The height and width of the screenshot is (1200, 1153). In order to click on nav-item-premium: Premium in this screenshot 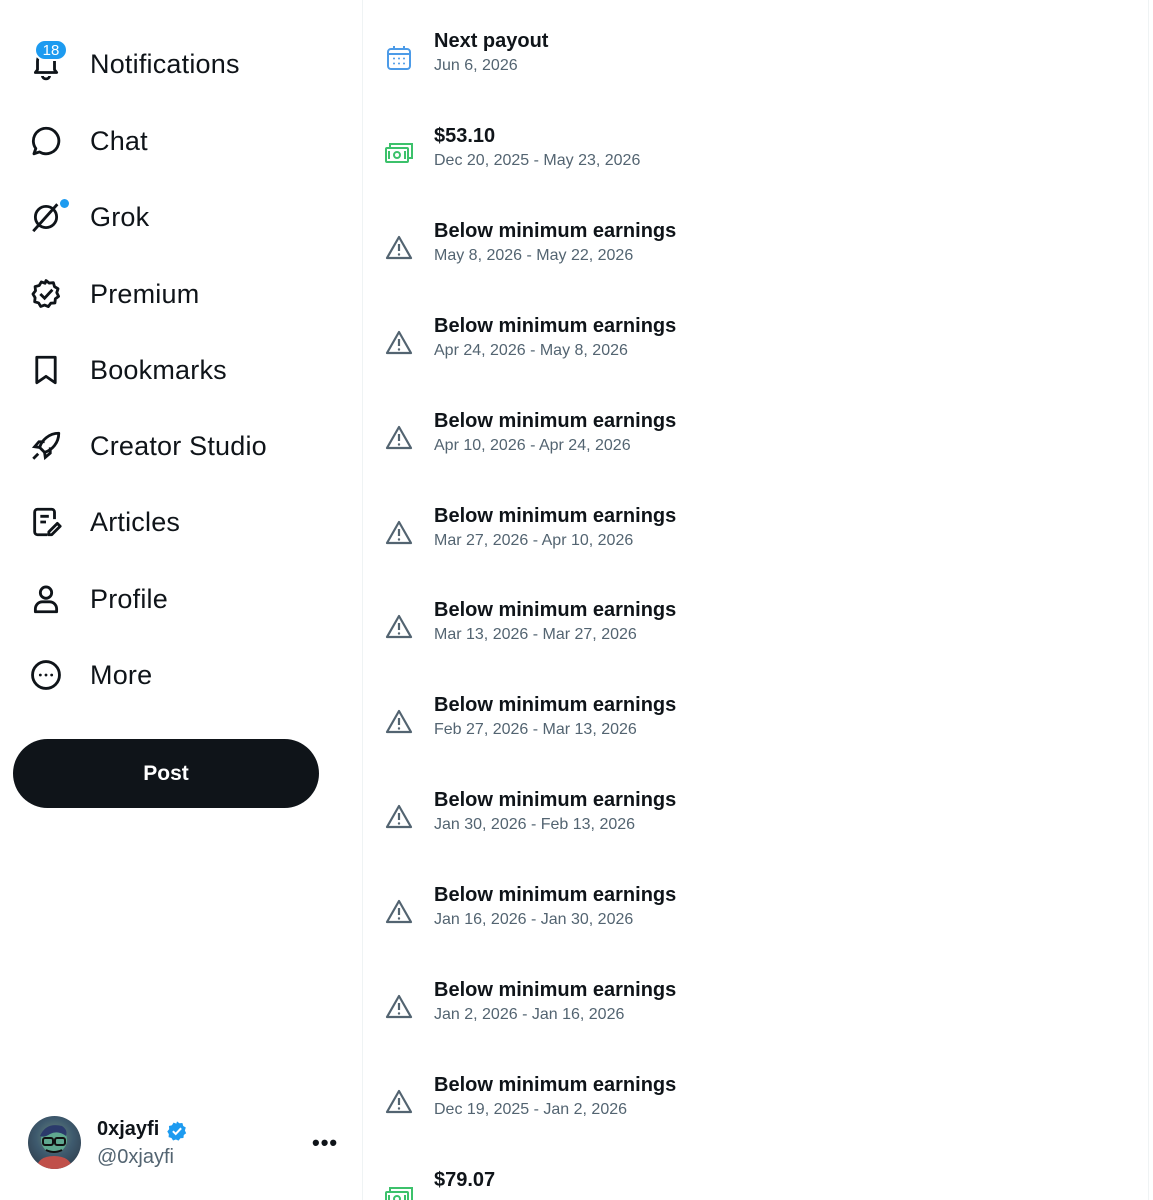, I will do `click(170, 294)`.